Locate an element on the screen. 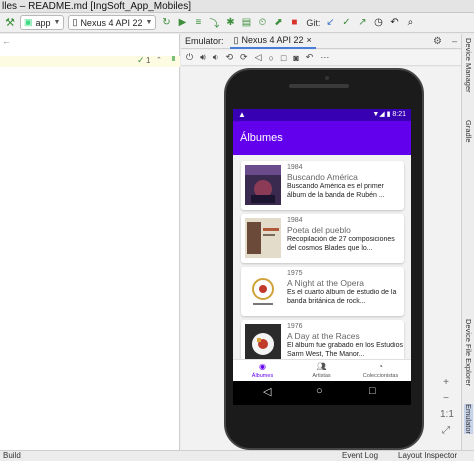  git-push-icon: ↗ is located at coordinates (362, 23).